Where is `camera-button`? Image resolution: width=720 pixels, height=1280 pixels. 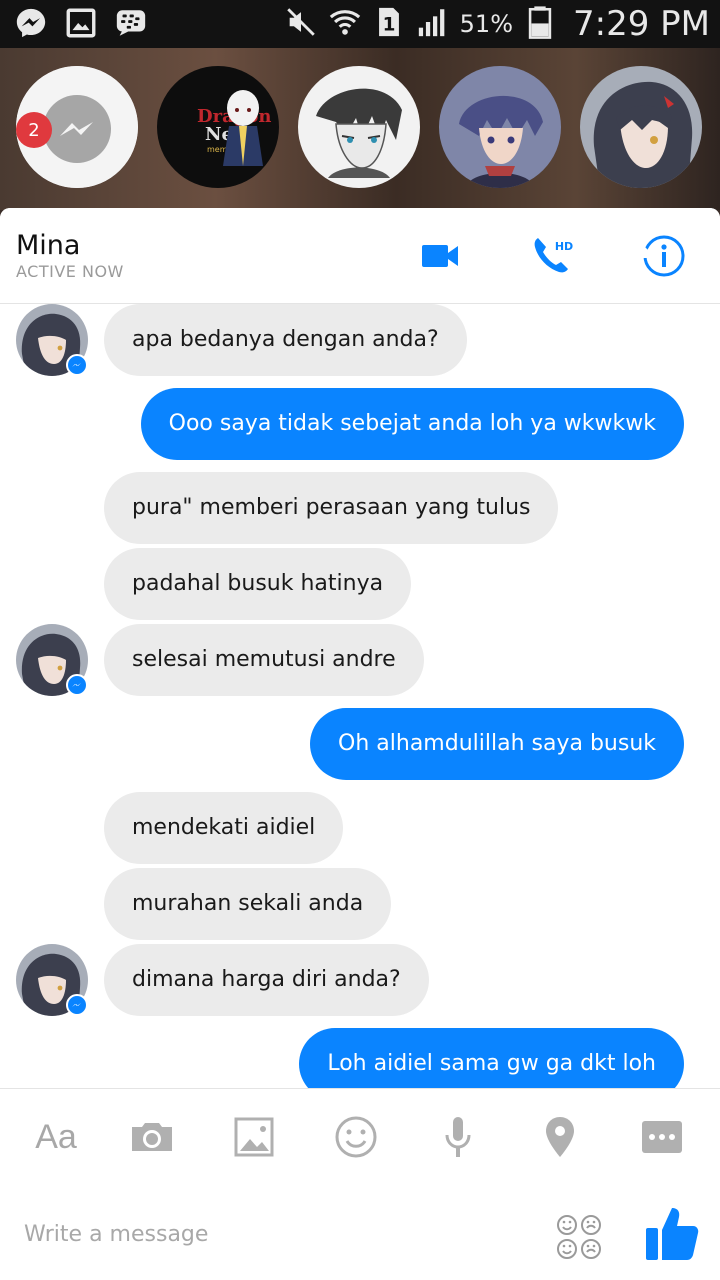 camera-button is located at coordinates (152, 1137).